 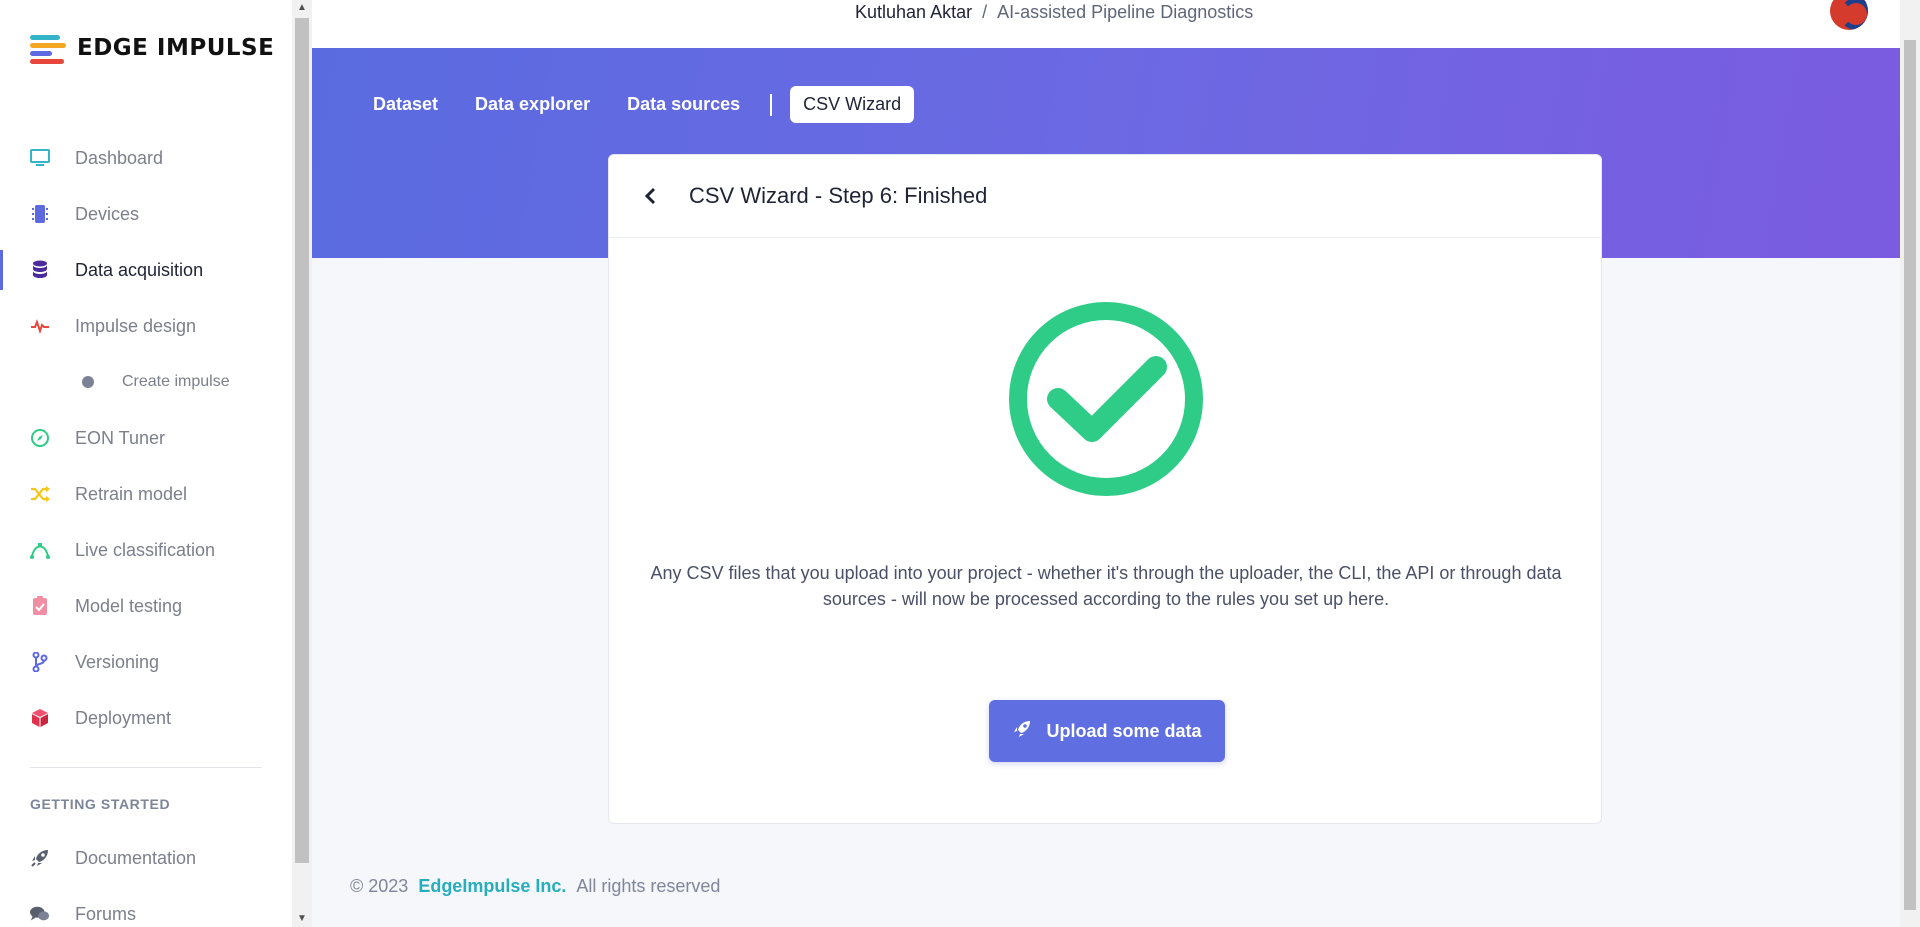 I want to click on back-button, so click(x=650, y=196).